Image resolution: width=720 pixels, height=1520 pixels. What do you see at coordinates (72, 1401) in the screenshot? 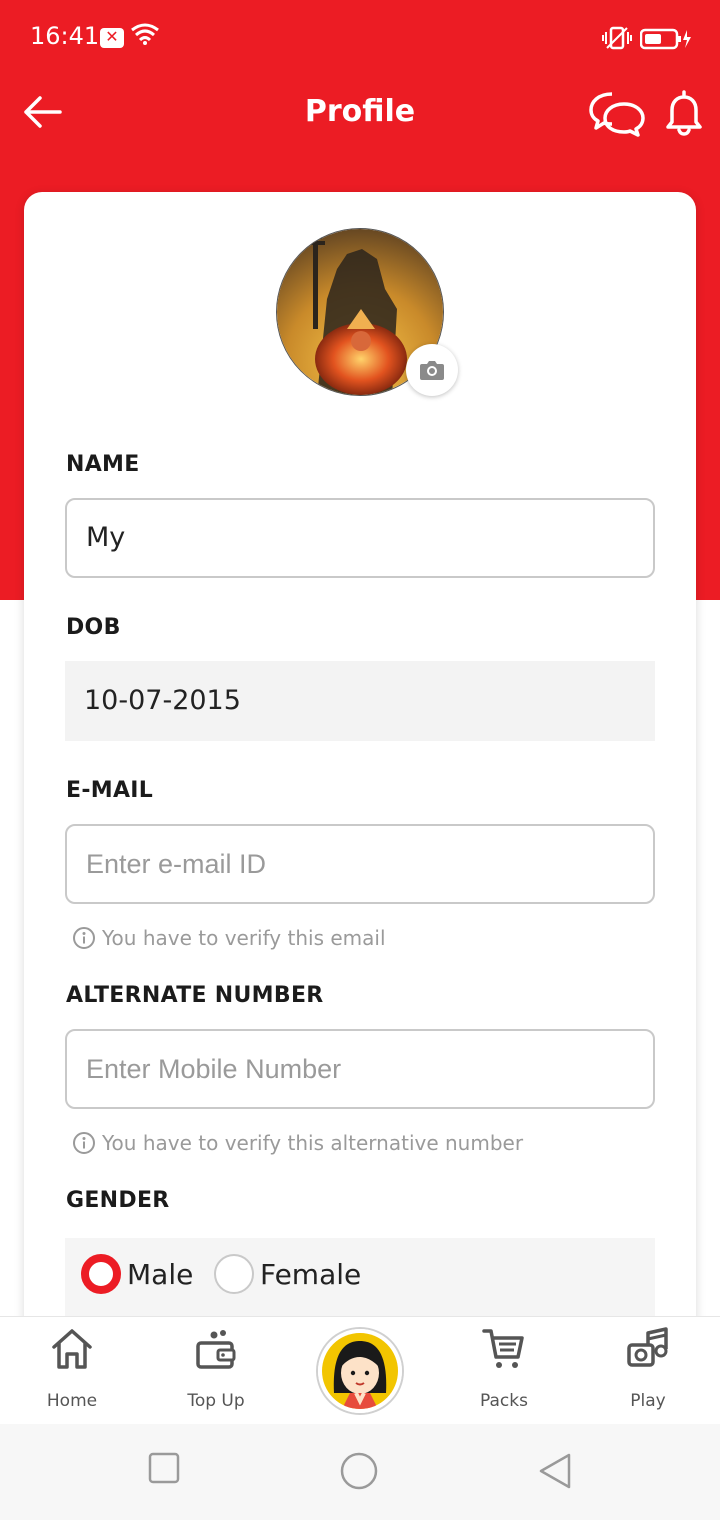
I see `nav-home-label: Home` at bounding box center [72, 1401].